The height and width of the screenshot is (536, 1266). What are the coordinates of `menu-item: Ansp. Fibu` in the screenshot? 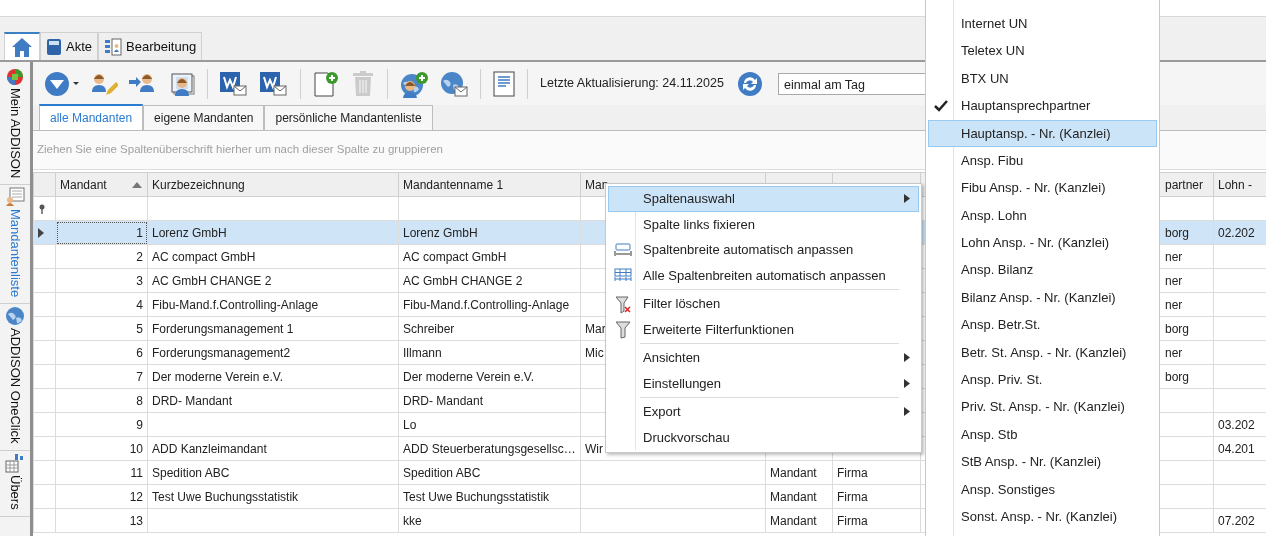 It's located at (1042, 160).